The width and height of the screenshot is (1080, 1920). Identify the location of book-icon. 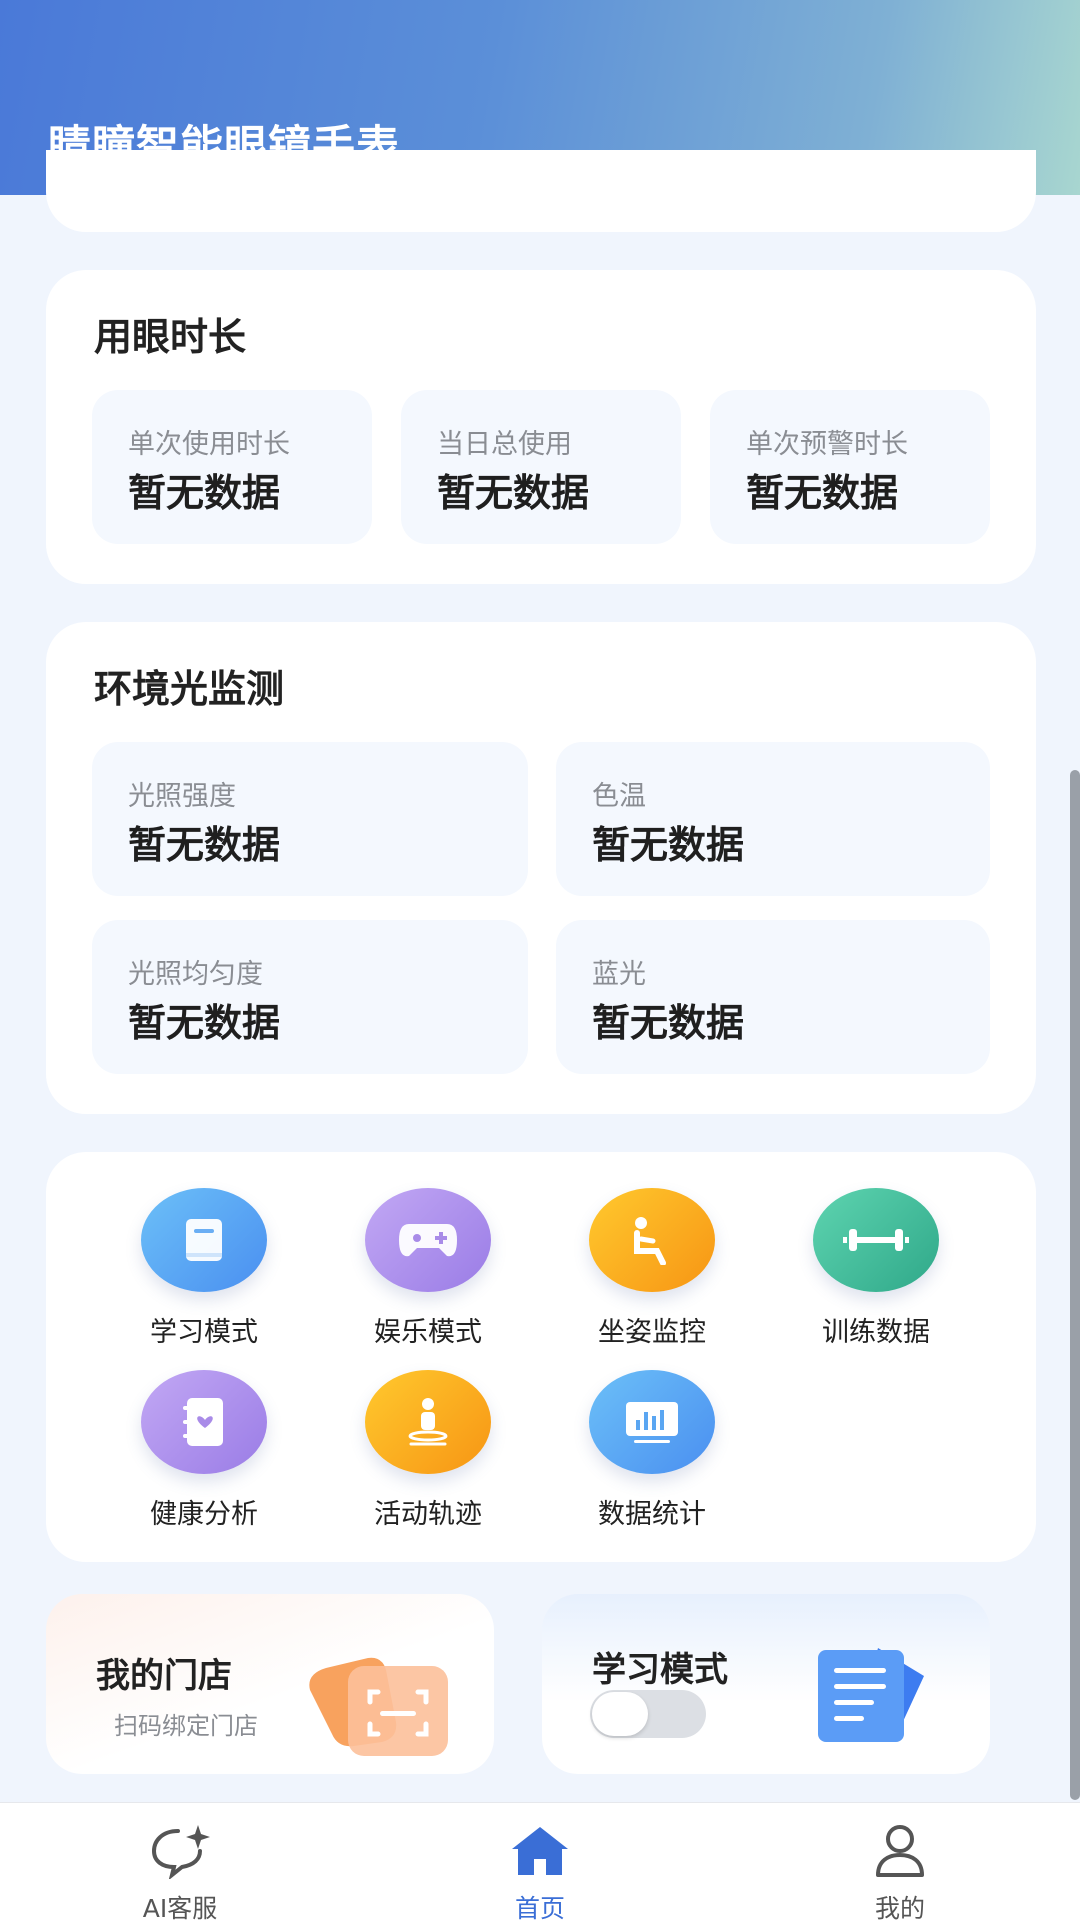
(204, 1240).